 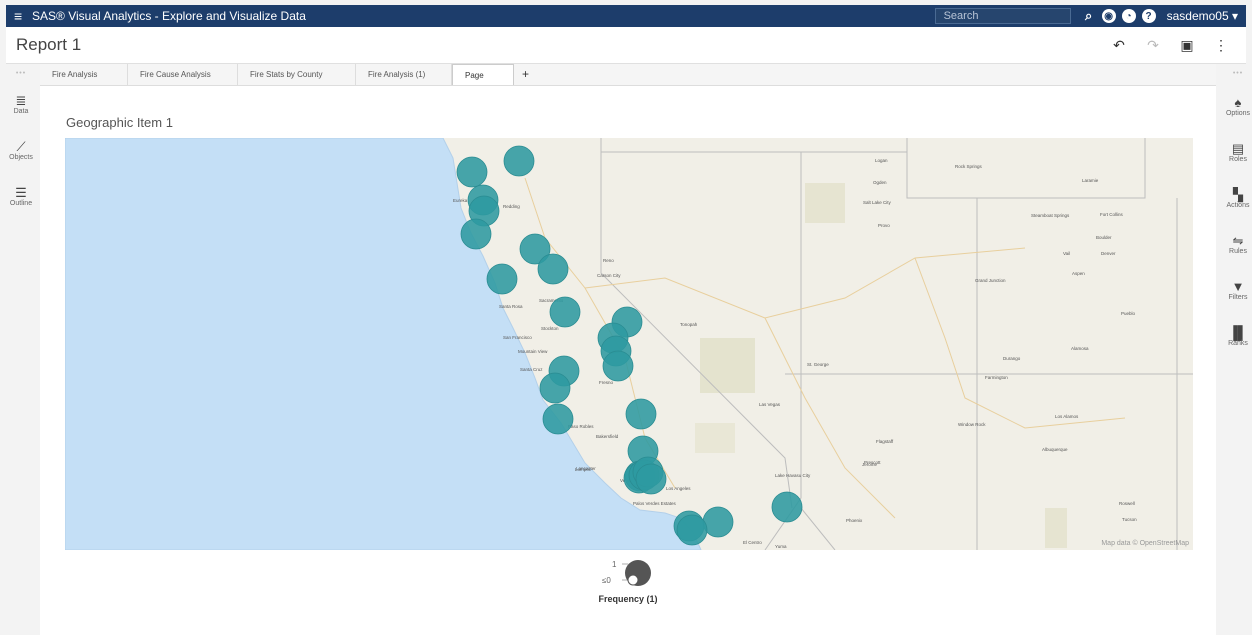 What do you see at coordinates (1128, 313) in the screenshot?
I see `place-label: Pueblo` at bounding box center [1128, 313].